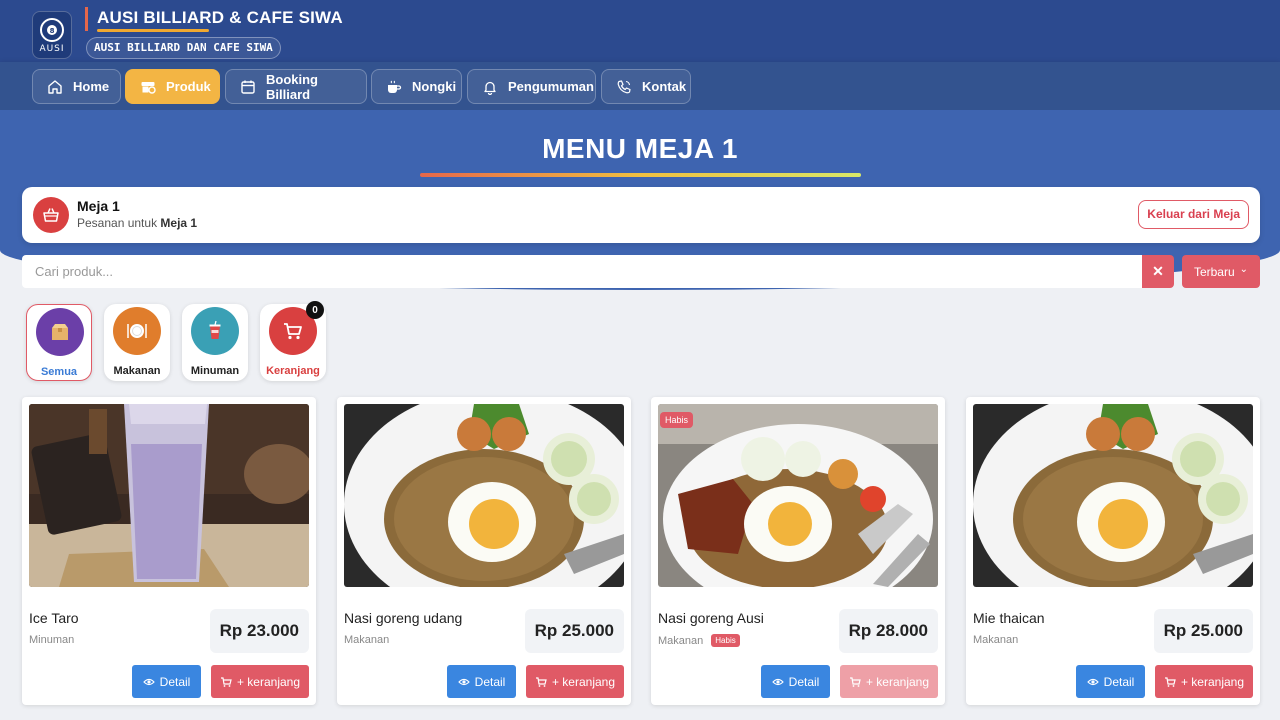  Describe the element at coordinates (582, 271) in the screenshot. I see `search-input` at that location.